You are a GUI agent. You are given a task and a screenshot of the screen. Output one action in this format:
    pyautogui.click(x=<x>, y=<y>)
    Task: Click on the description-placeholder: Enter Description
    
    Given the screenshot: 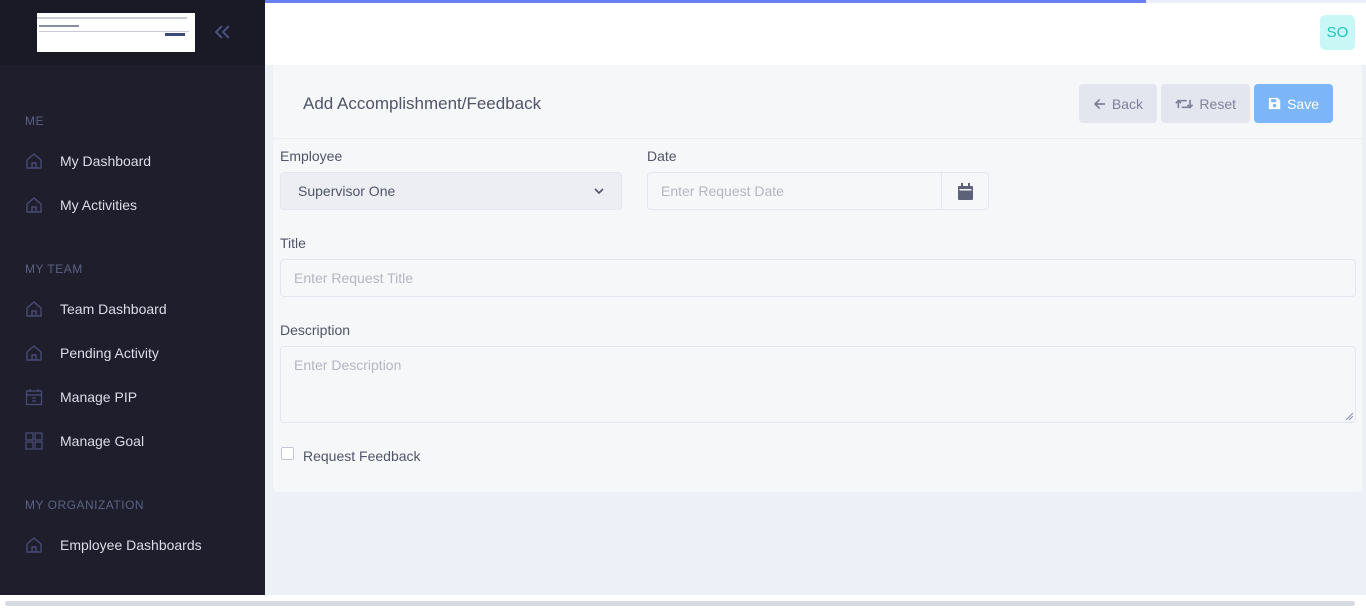 What is the action you would take?
    pyautogui.click(x=348, y=365)
    